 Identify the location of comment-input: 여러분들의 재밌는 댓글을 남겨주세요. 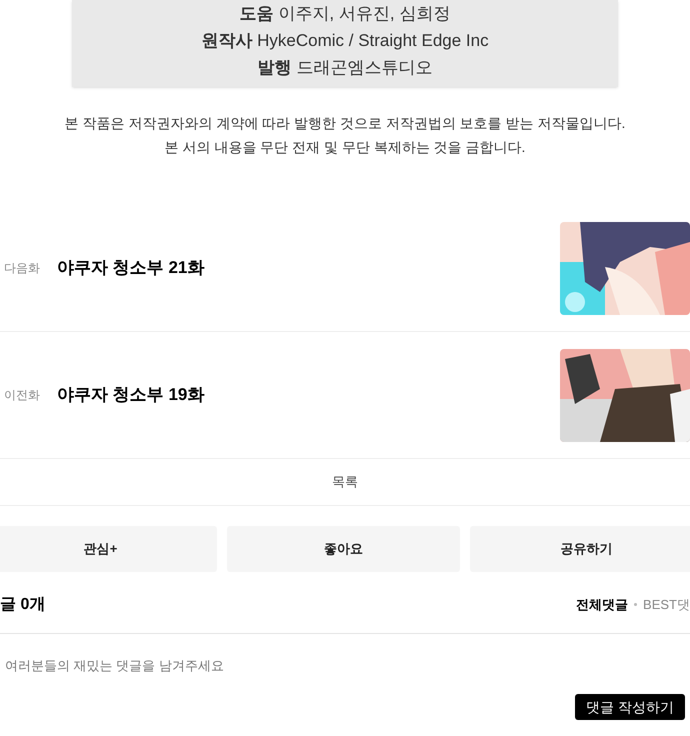
(345, 674).